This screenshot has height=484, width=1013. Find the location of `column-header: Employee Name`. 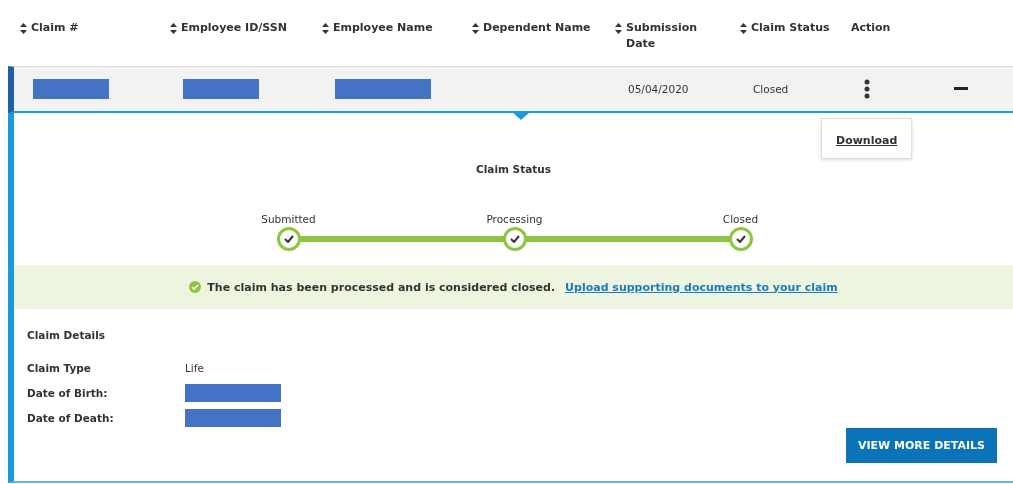

column-header: Employee Name is located at coordinates (377, 28).